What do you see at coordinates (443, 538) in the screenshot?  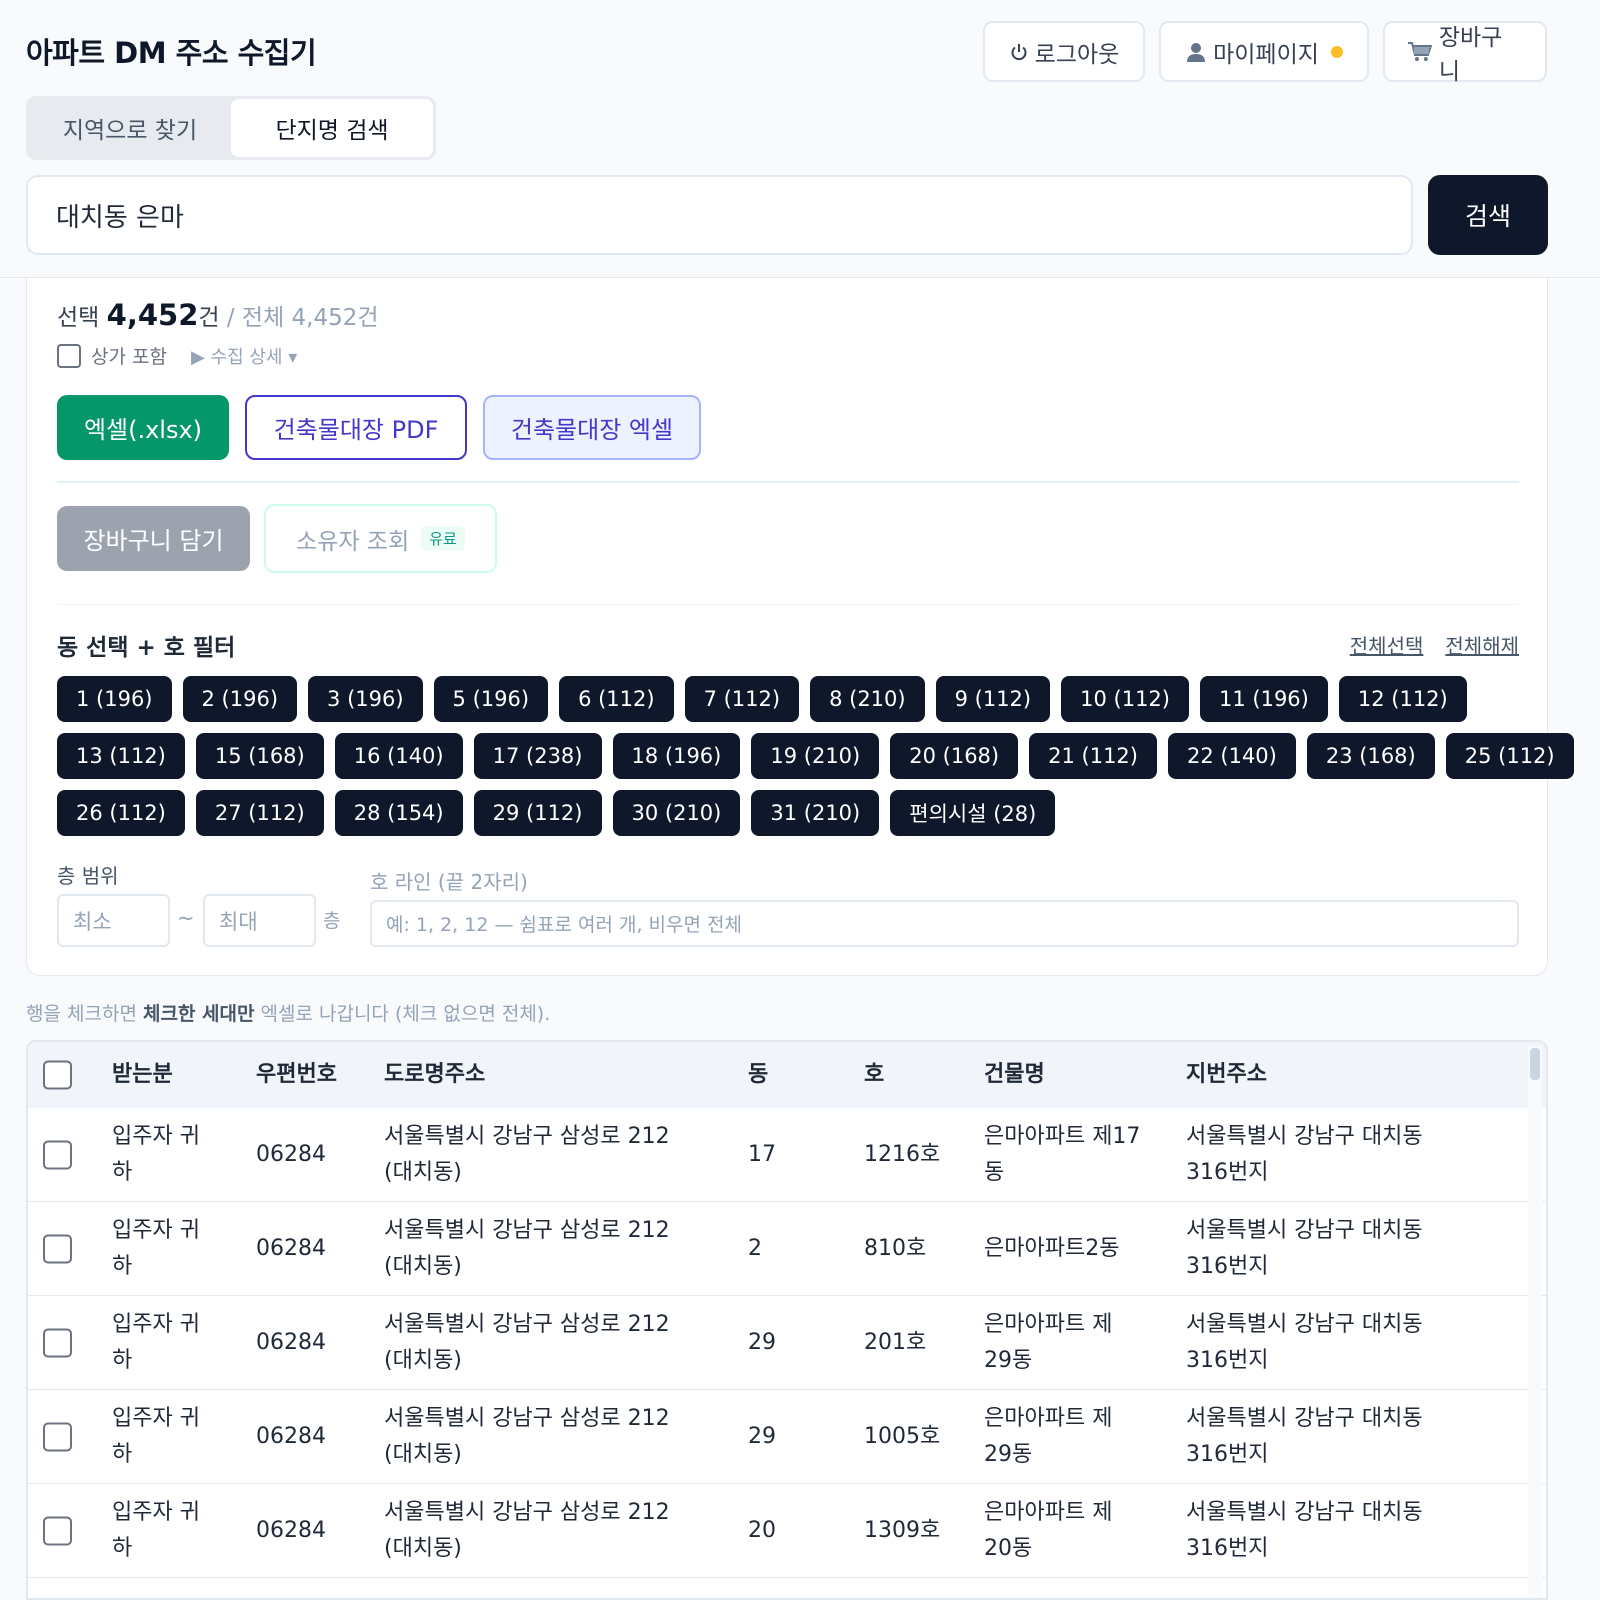 I see `paid-badge: 유료` at bounding box center [443, 538].